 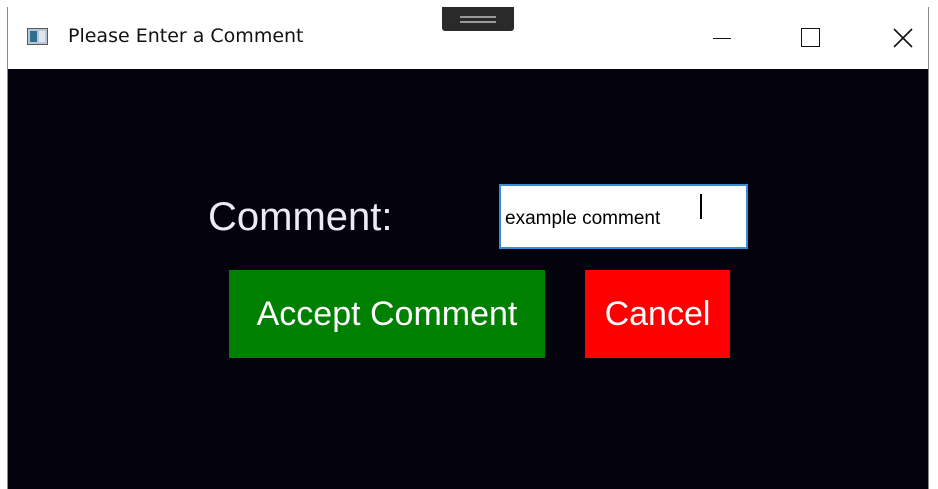 What do you see at coordinates (37, 36) in the screenshot?
I see `app-window-icon` at bounding box center [37, 36].